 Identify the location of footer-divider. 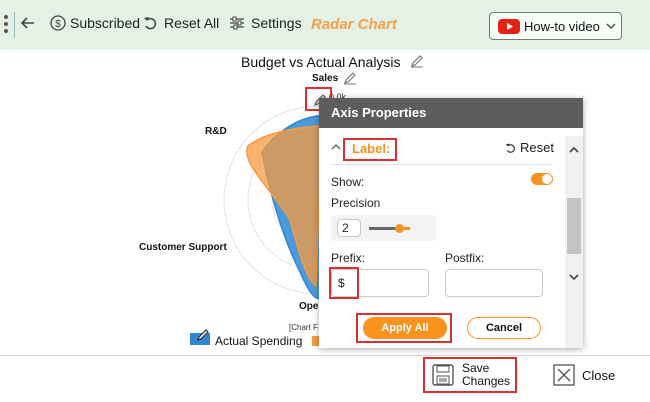
(325, 355).